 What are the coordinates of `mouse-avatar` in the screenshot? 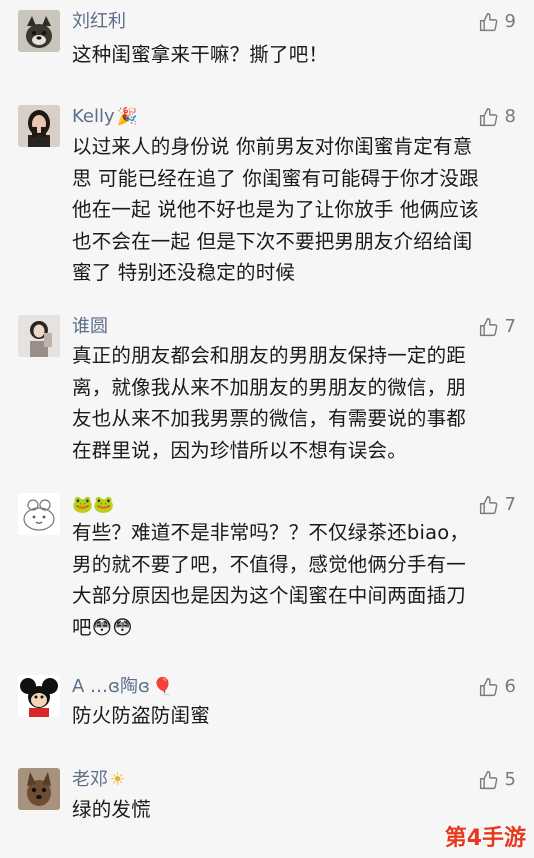 It's located at (39, 696).